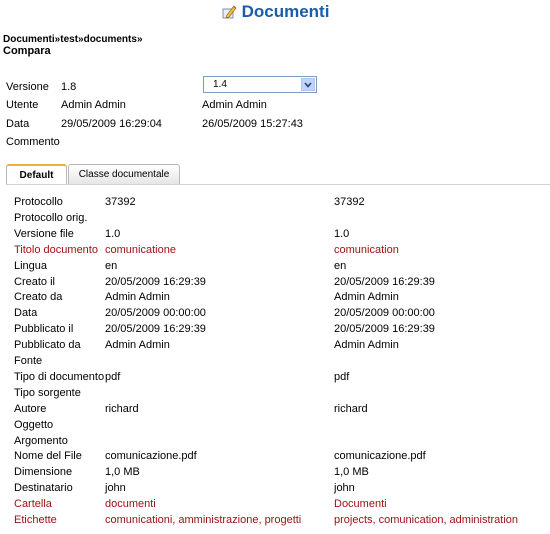 Image resolution: width=550 pixels, height=534 pixels. I want to click on field-value-v1: richard, so click(122, 408).